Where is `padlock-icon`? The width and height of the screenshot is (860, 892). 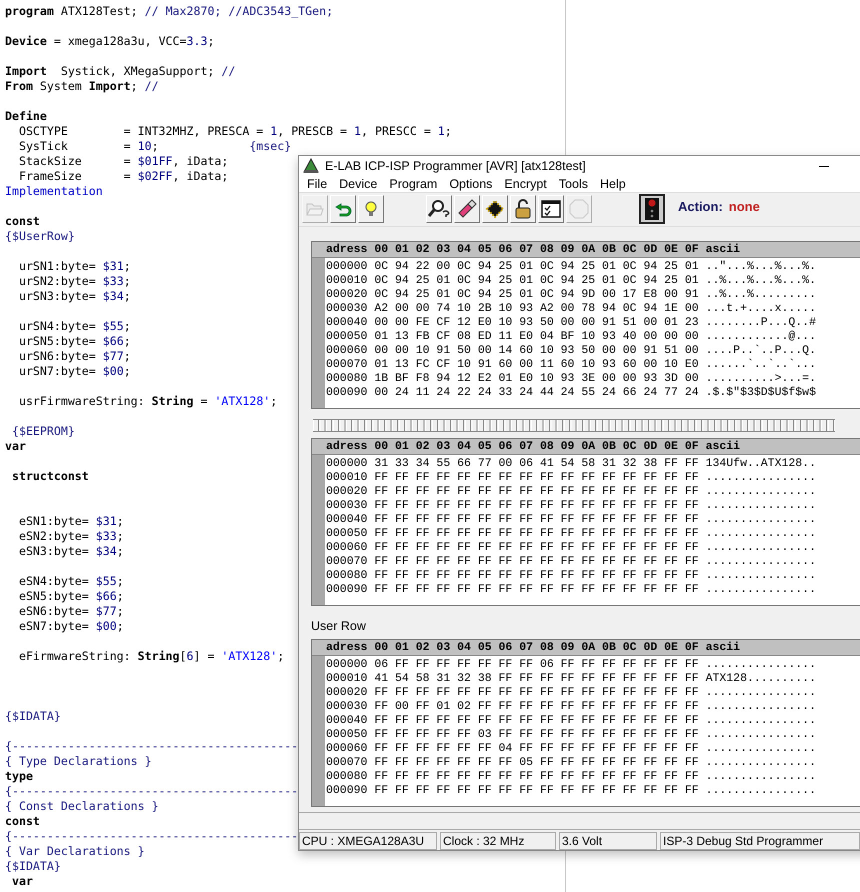 padlock-icon is located at coordinates (523, 209).